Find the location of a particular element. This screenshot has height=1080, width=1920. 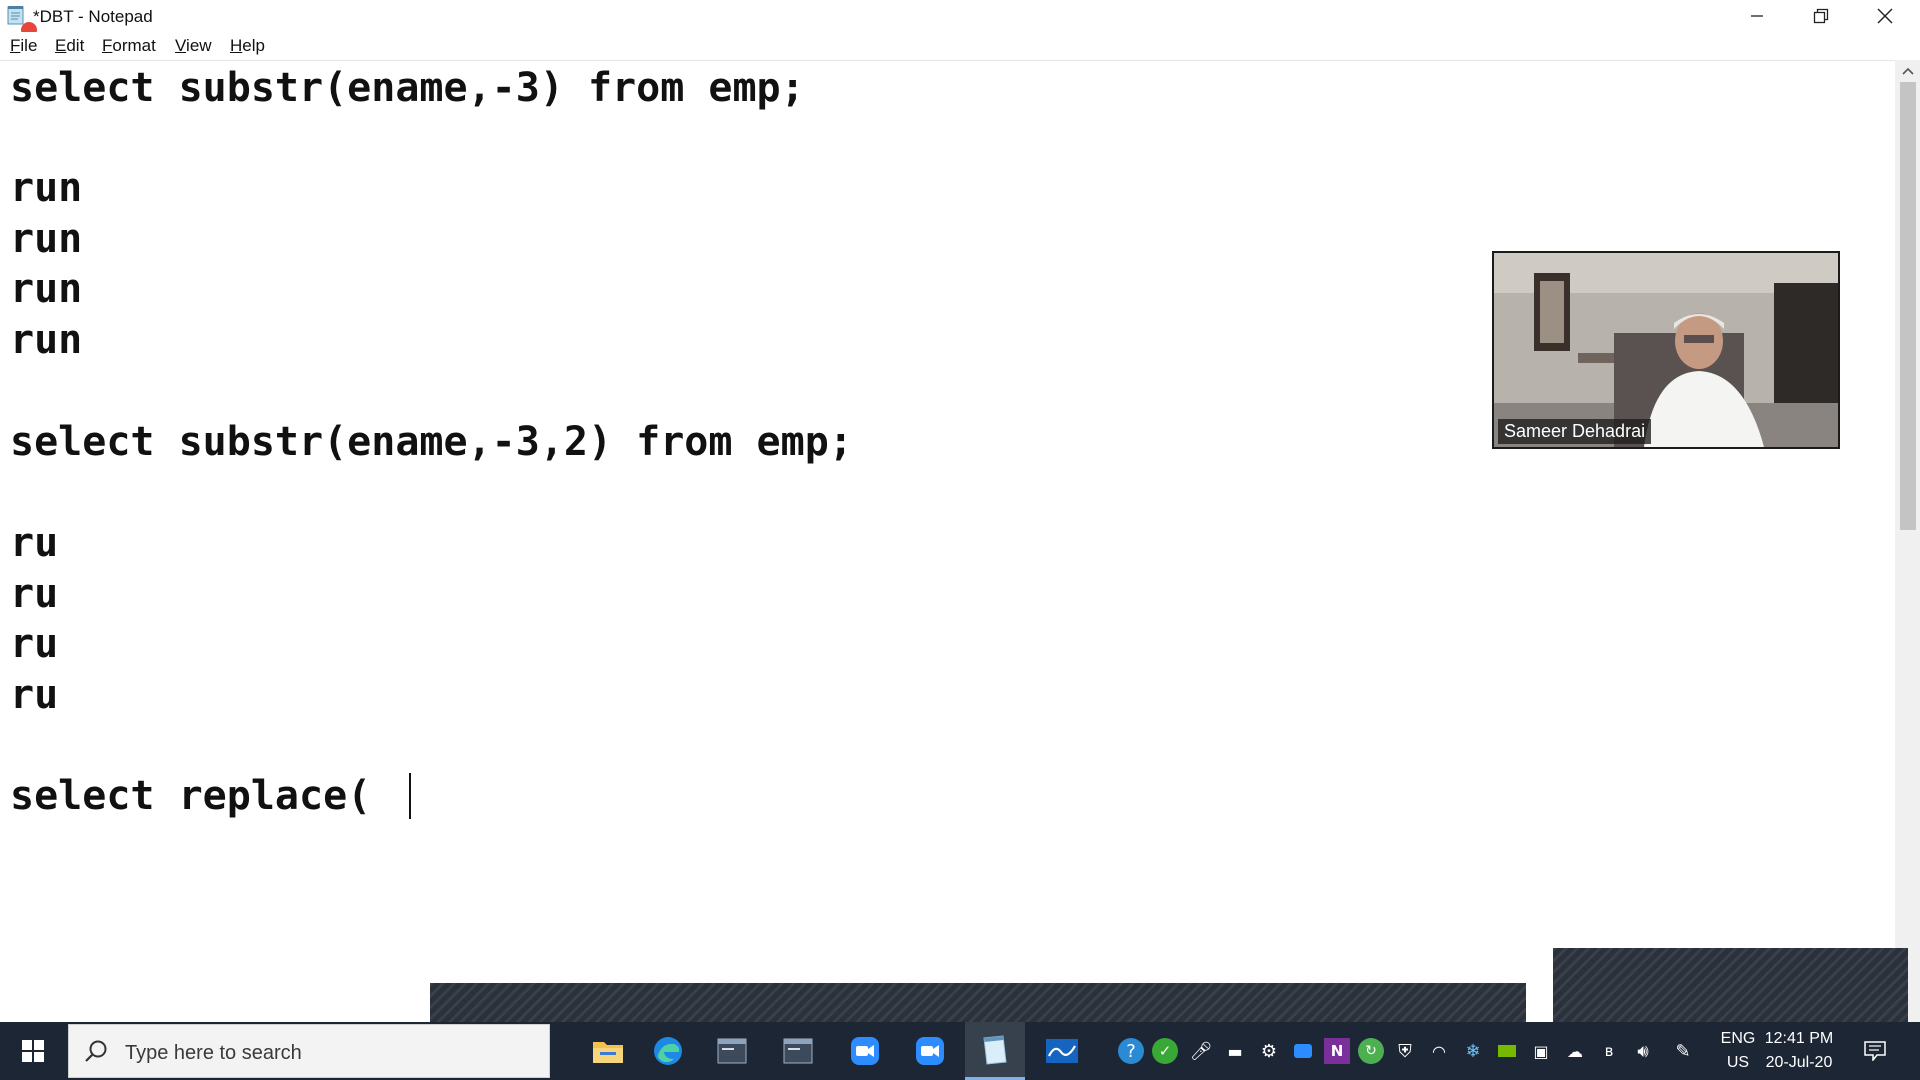

region-label: US is located at coordinates (1738, 1062).